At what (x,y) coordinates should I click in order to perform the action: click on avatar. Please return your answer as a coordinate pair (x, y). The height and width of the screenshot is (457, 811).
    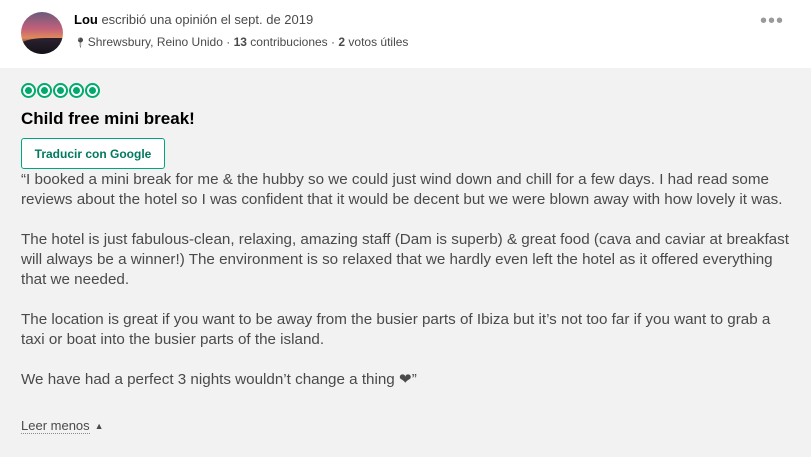
    Looking at the image, I should click on (42, 33).